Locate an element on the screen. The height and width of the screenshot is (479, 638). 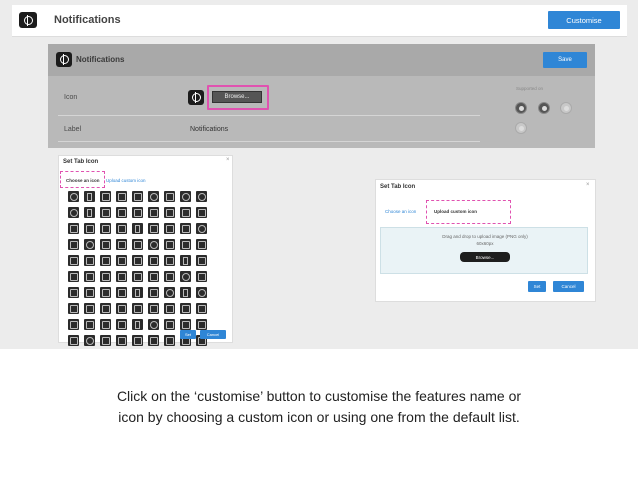
print-icon is located at coordinates (137, 260).